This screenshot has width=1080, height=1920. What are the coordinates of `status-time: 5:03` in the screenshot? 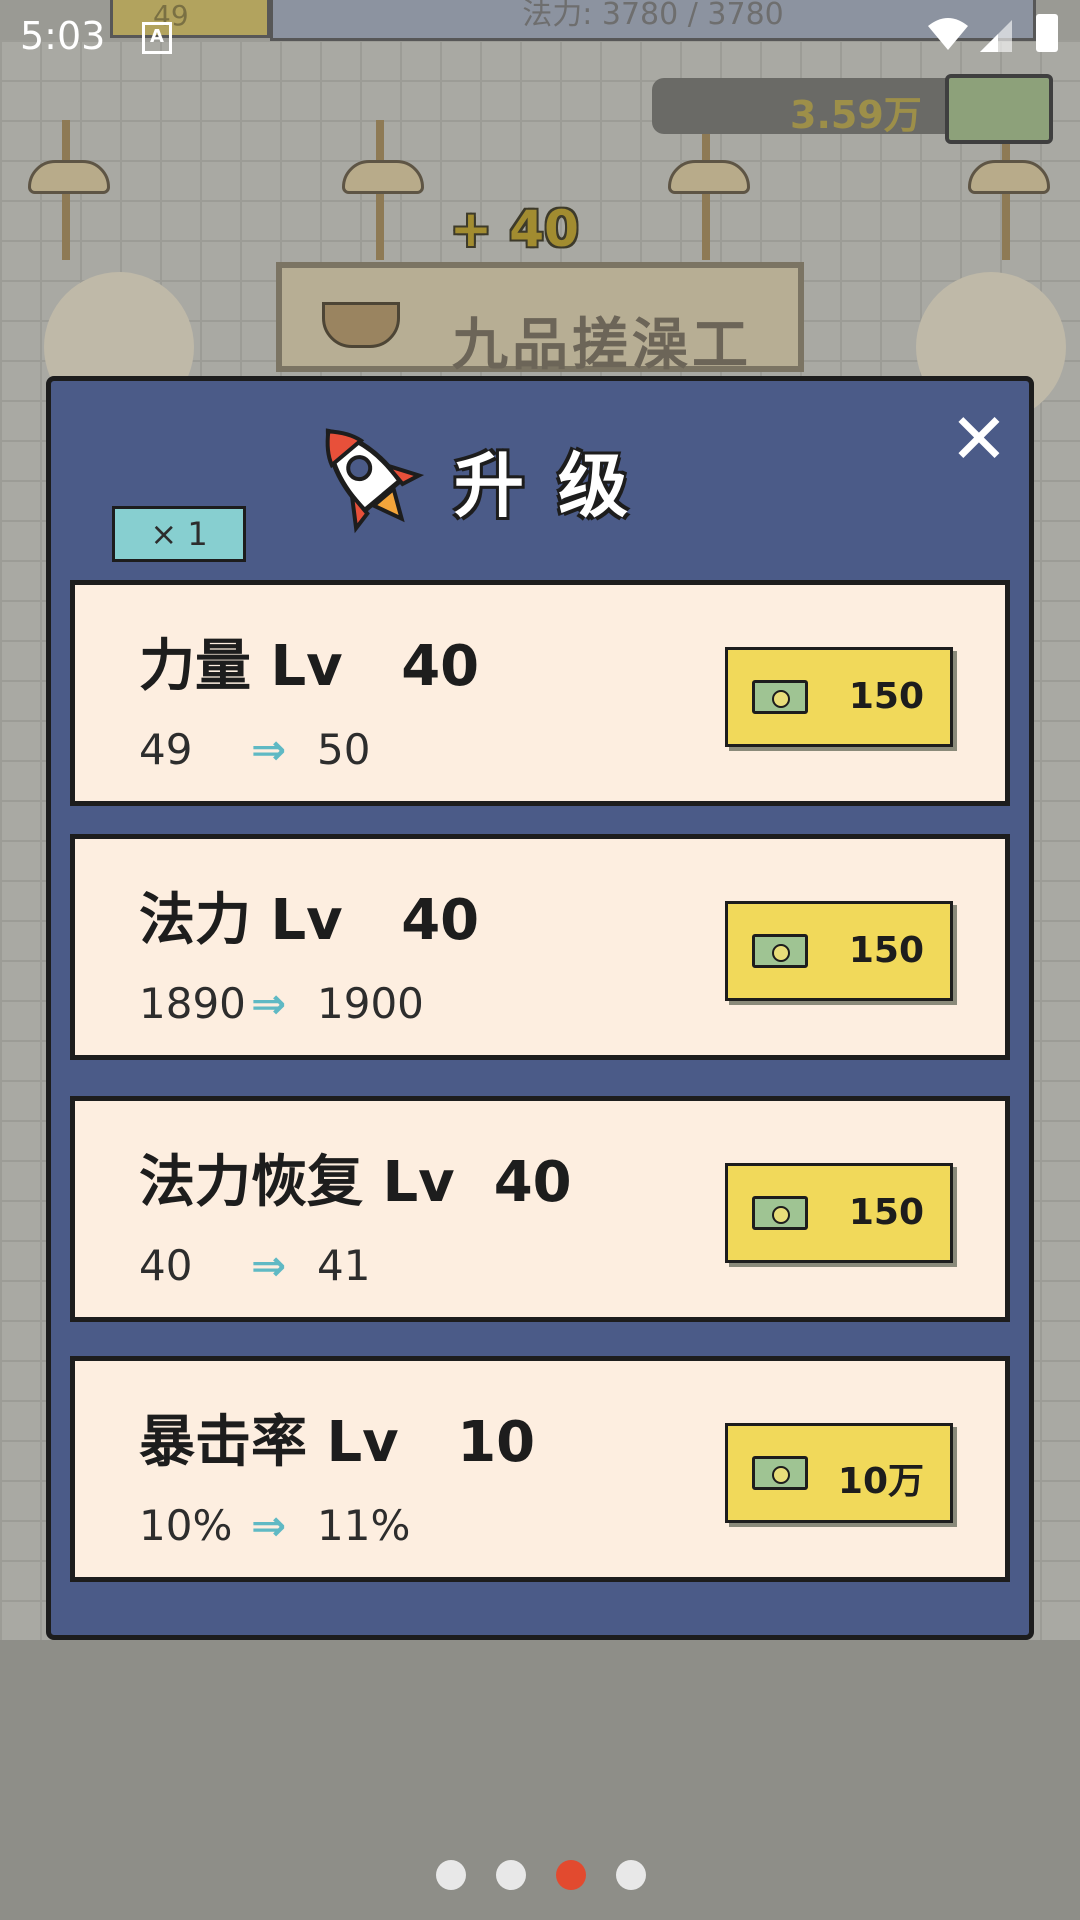 It's located at (63, 36).